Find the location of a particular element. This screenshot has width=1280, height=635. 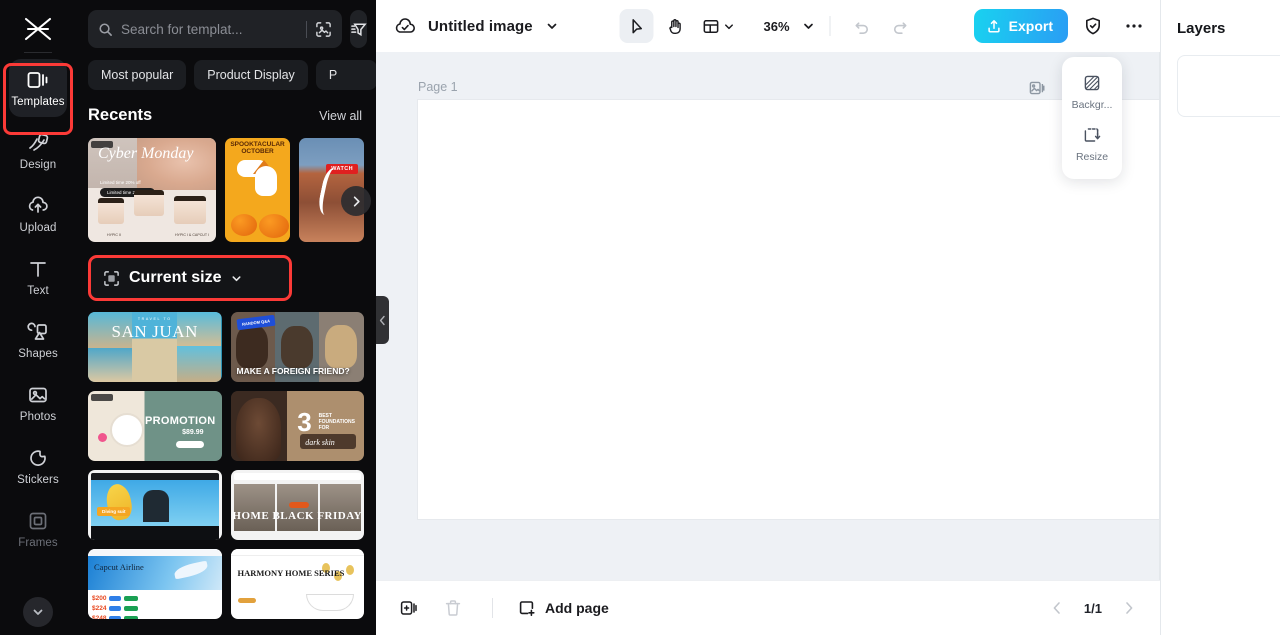

template-title: MAKE A FOREIGN FRIEND? is located at coordinates (293, 371).